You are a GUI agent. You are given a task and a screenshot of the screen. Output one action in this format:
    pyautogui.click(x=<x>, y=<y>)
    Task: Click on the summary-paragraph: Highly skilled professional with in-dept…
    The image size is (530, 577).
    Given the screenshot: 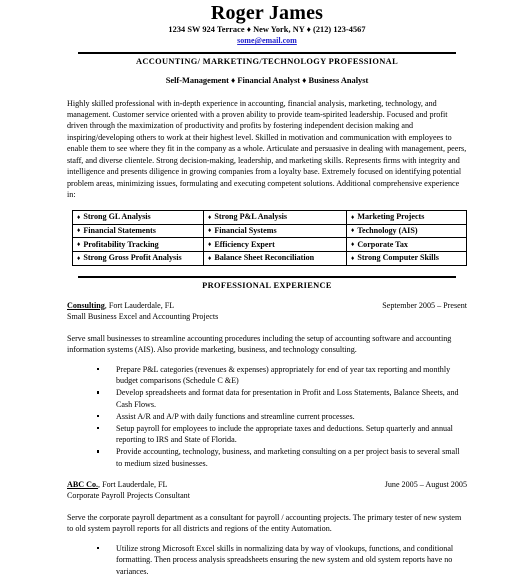 What is the action you would take?
    pyautogui.click(x=267, y=149)
    